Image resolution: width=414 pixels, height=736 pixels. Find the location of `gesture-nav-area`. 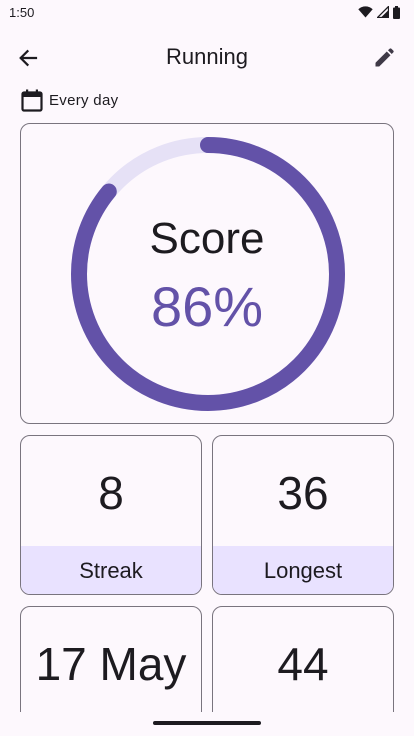

gesture-nav-area is located at coordinates (207, 724).